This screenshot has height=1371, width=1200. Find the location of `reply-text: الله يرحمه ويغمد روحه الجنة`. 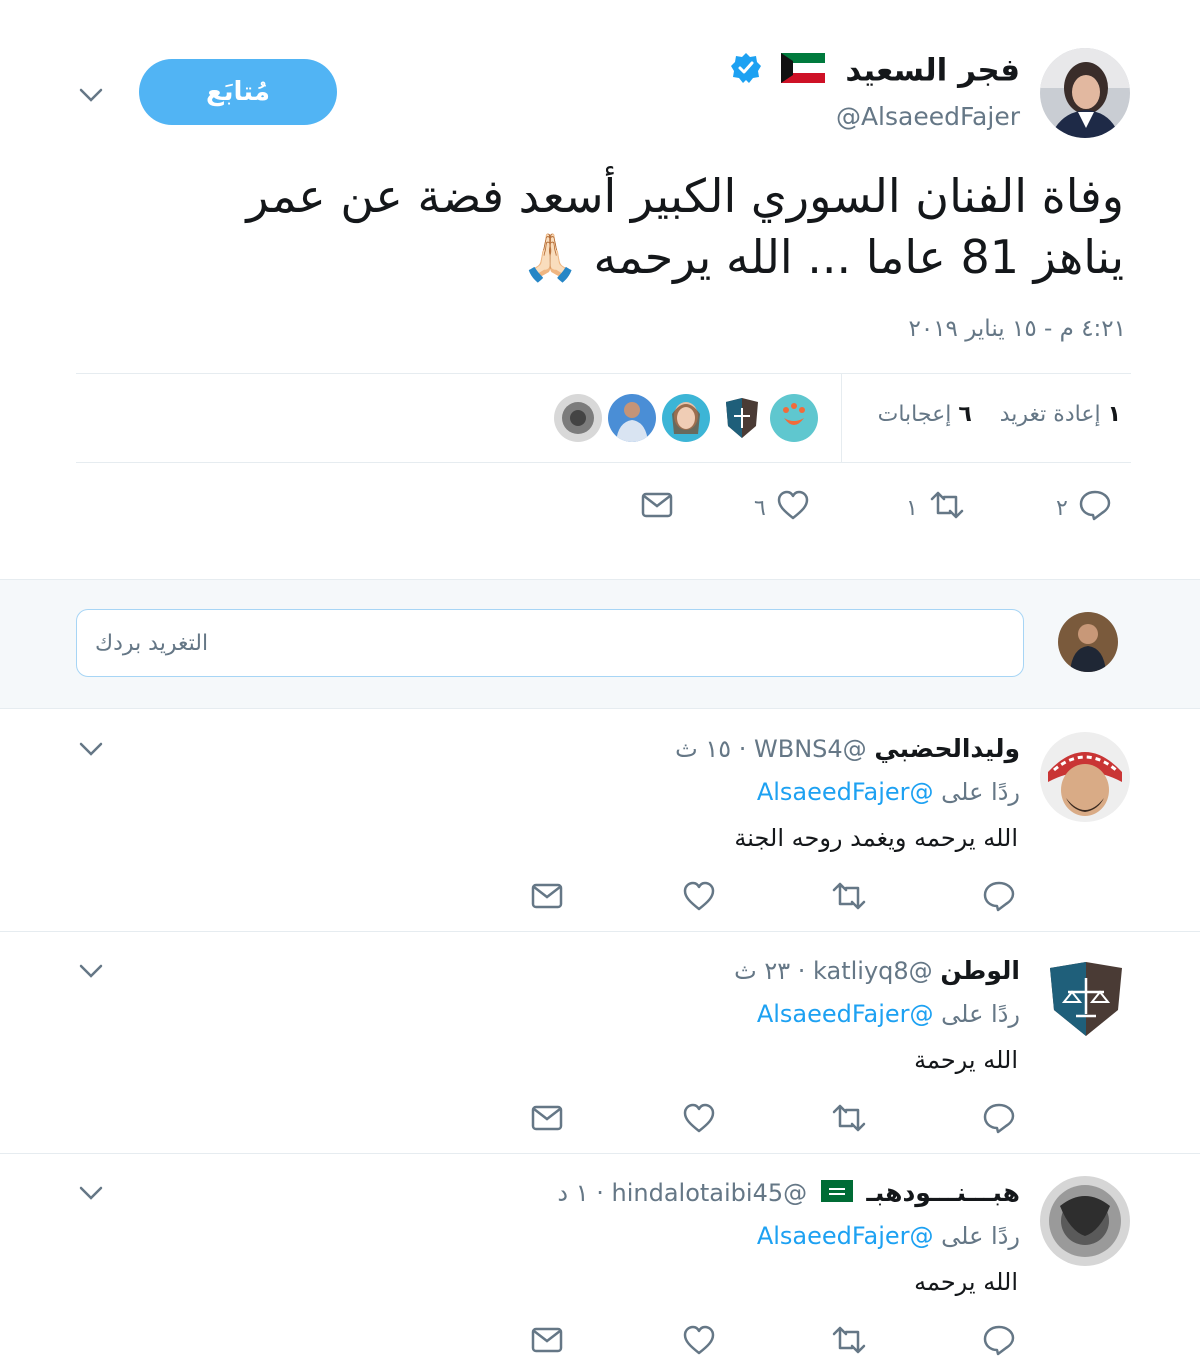

reply-text: الله يرحمه ويغمد روحه الجنة is located at coordinates (876, 838).